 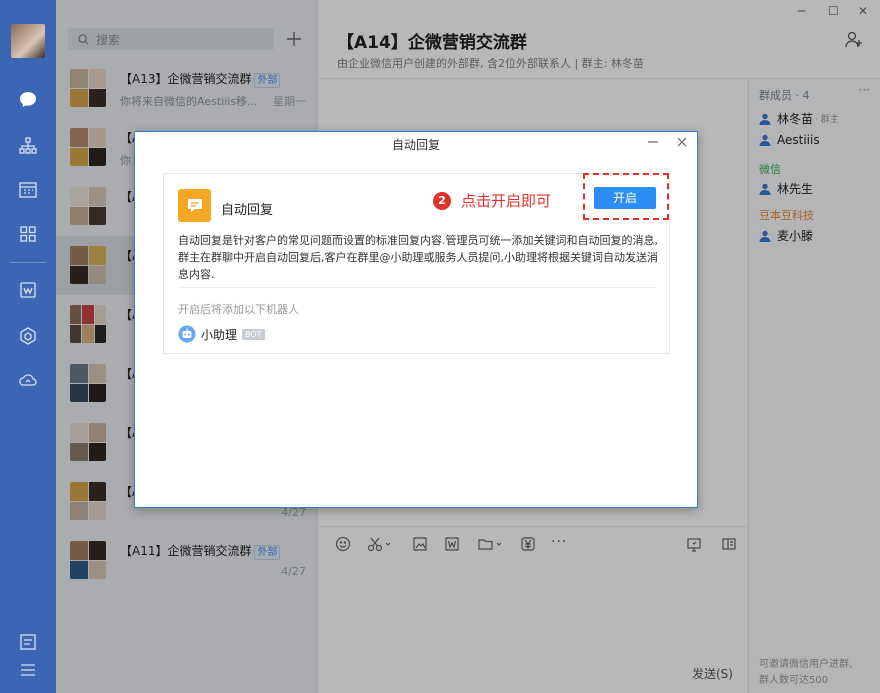 I want to click on minimize-icon, so click(x=653, y=142).